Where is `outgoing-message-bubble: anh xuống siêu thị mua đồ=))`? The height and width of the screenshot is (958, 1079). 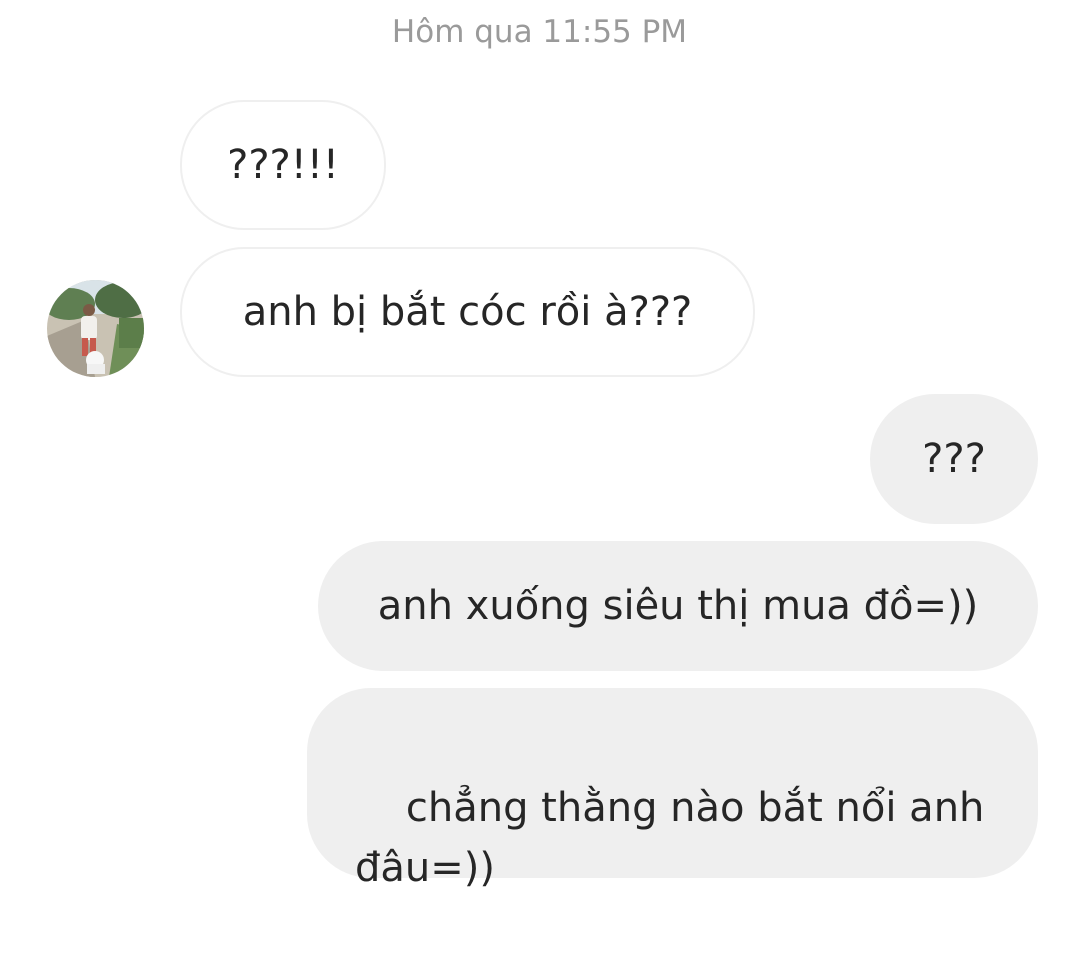 outgoing-message-bubble: anh xuống siêu thị mua đồ=)) is located at coordinates (678, 606).